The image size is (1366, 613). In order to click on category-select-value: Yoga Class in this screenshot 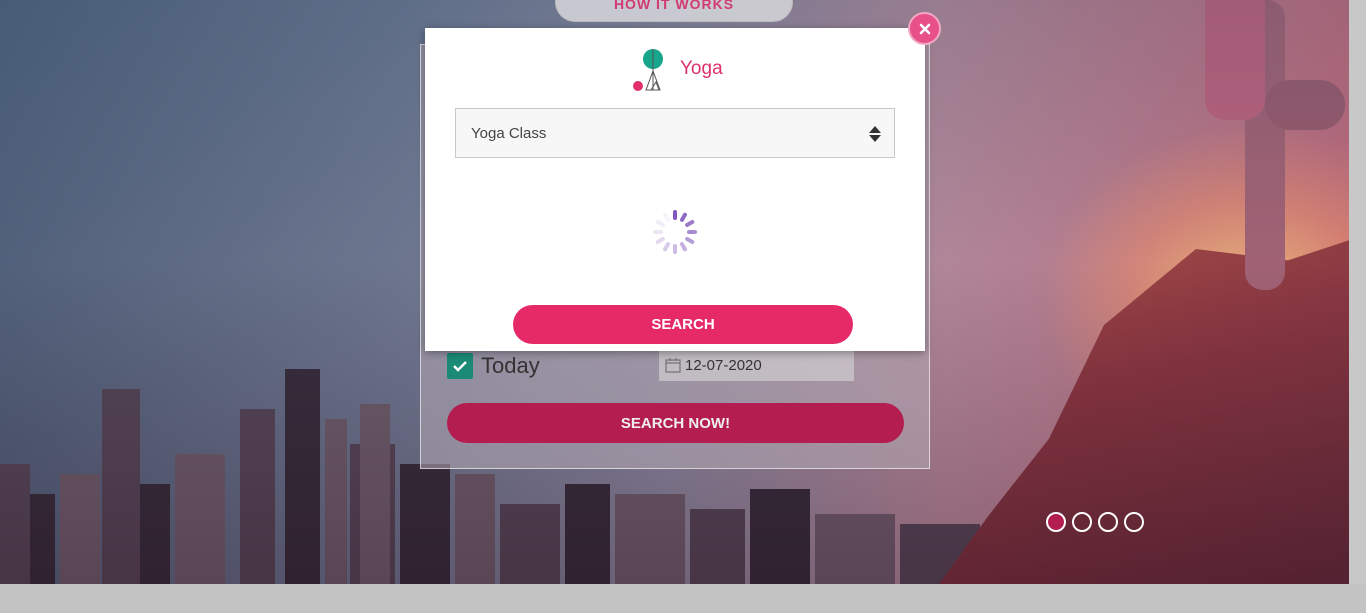, I will do `click(509, 133)`.